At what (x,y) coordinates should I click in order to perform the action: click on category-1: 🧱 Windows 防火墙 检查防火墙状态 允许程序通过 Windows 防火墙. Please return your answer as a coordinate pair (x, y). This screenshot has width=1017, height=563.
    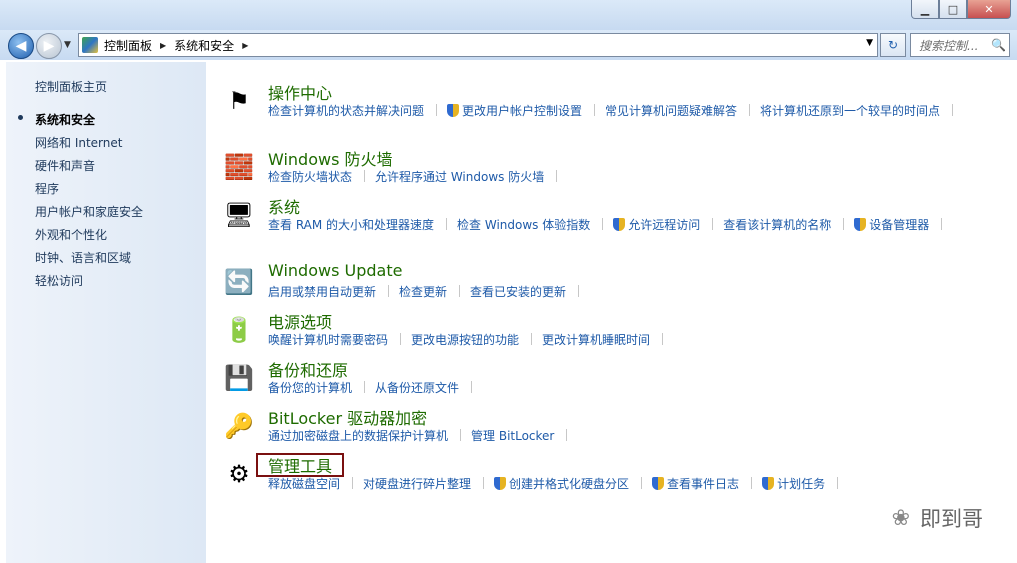
    Looking at the image, I should click on (611, 172).